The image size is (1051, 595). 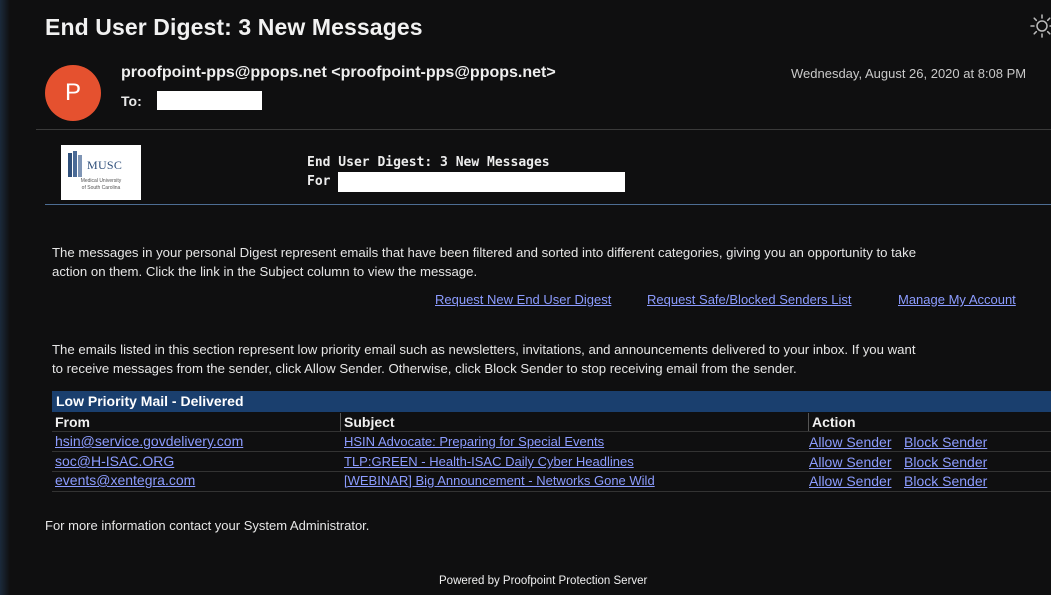 What do you see at coordinates (551, 401) in the screenshot?
I see `table-title: Low Priority Mail - Delivered` at bounding box center [551, 401].